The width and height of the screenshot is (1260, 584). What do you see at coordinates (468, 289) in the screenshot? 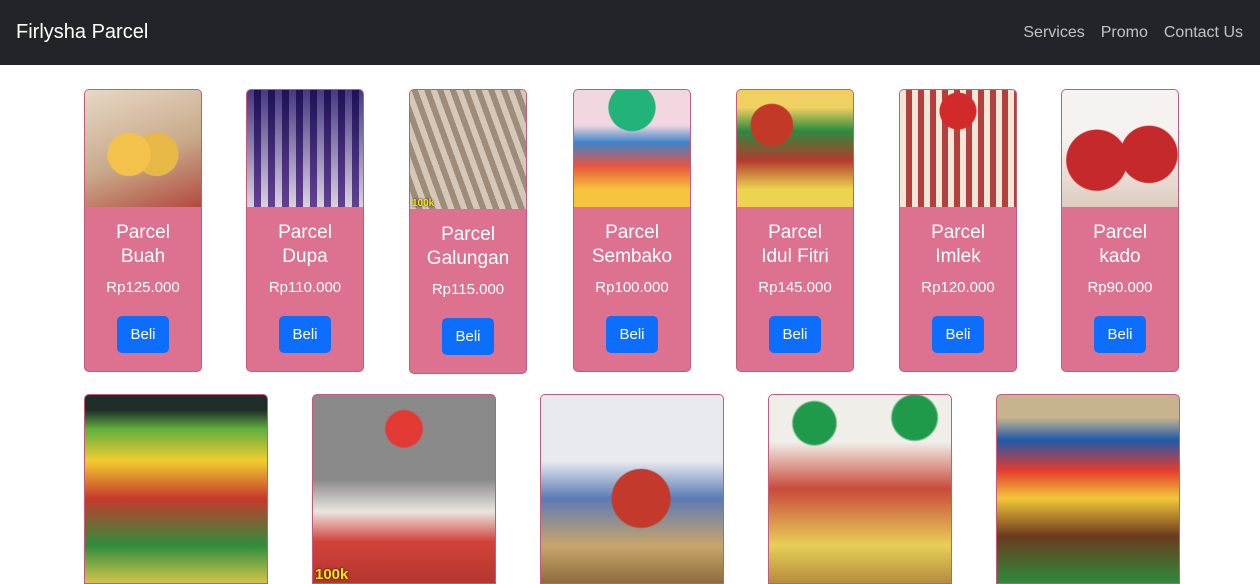
I see `product-price: Rp115.000` at bounding box center [468, 289].